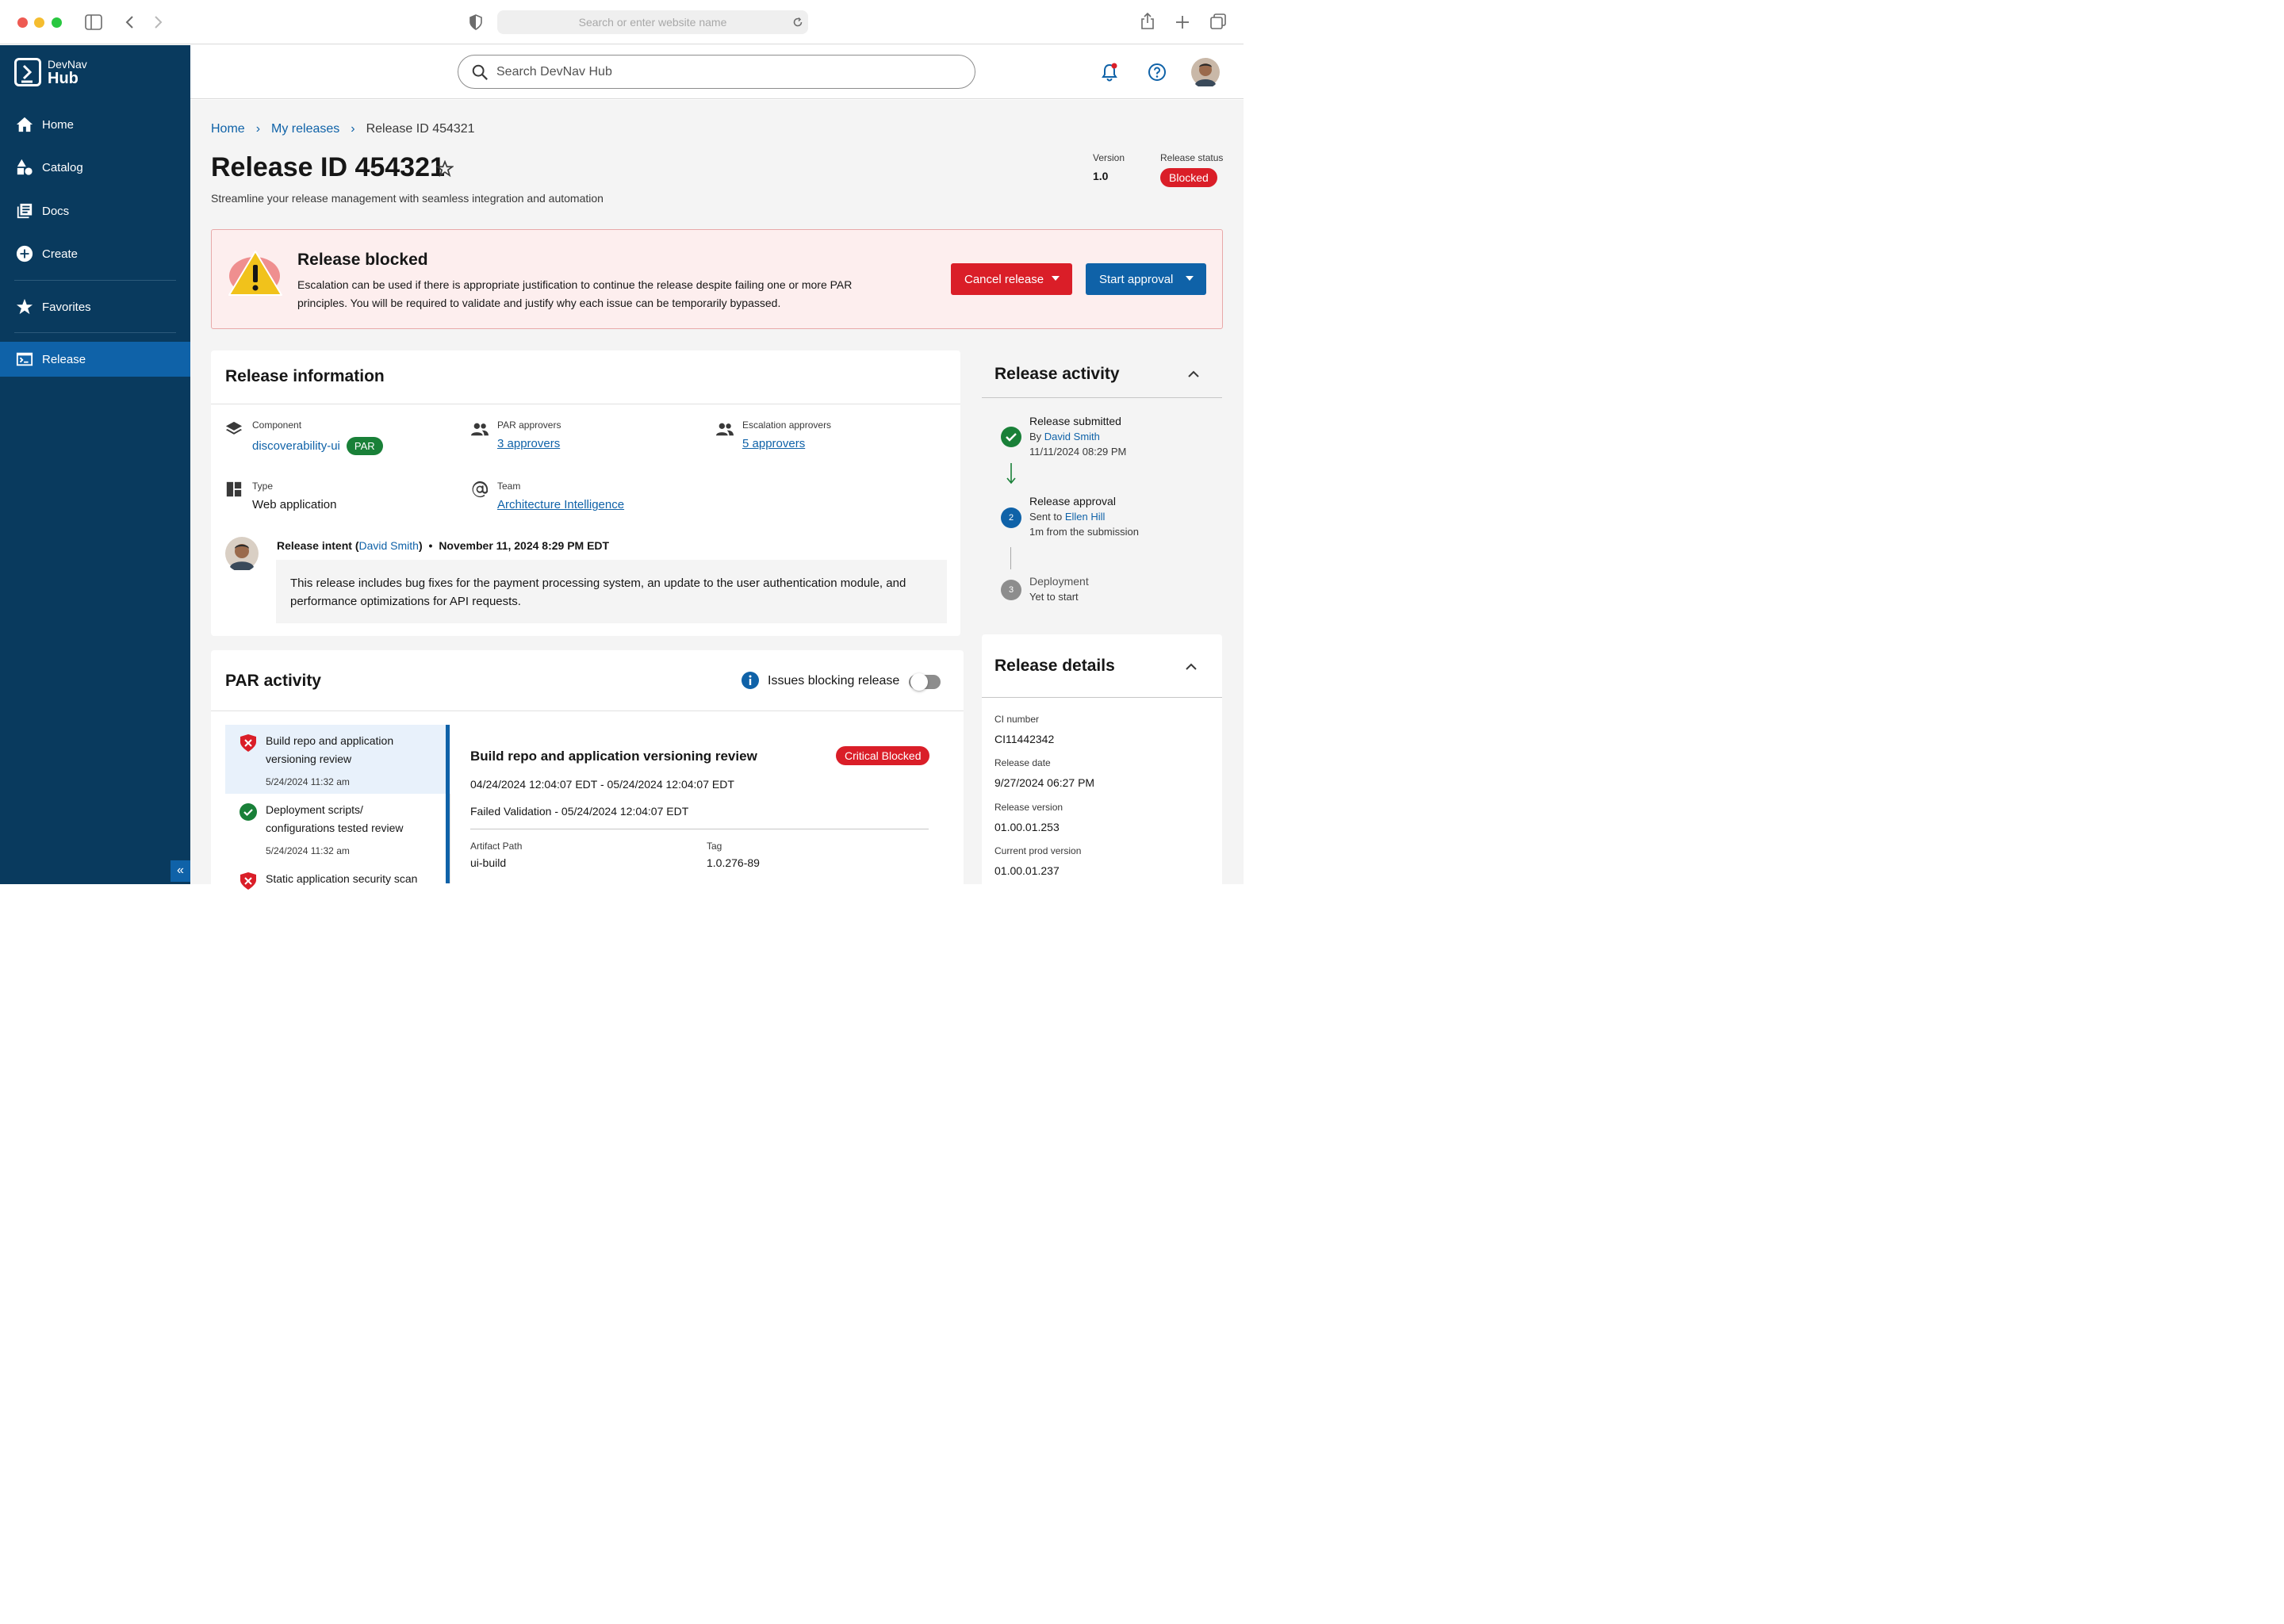 The height and width of the screenshot is (1624, 2284). Describe the element at coordinates (919, 682) in the screenshot. I see `toggle-knob` at that location.